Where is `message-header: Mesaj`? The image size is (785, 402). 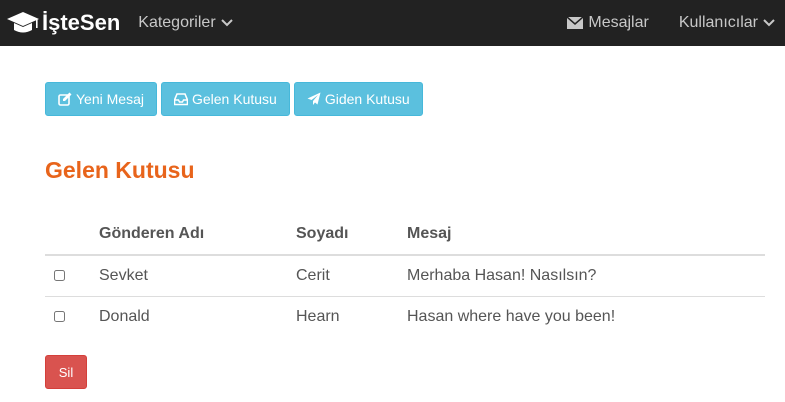
message-header: Mesaj is located at coordinates (586, 235).